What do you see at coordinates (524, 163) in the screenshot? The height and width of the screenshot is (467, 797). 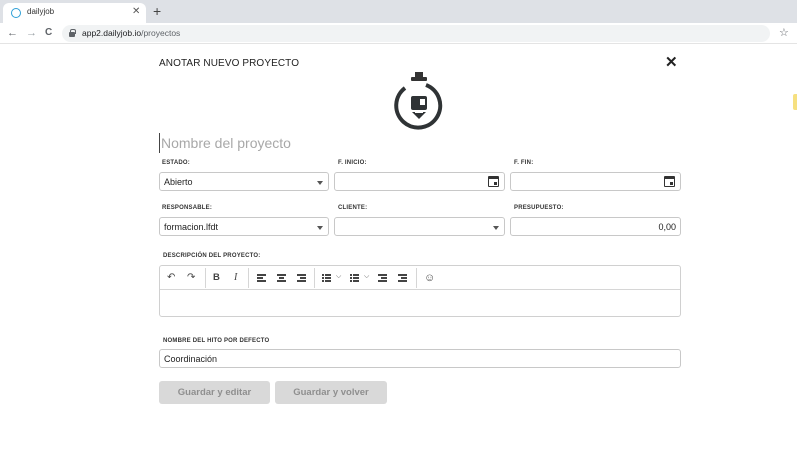 I see `fecha-fin-label: F. FIN:` at bounding box center [524, 163].